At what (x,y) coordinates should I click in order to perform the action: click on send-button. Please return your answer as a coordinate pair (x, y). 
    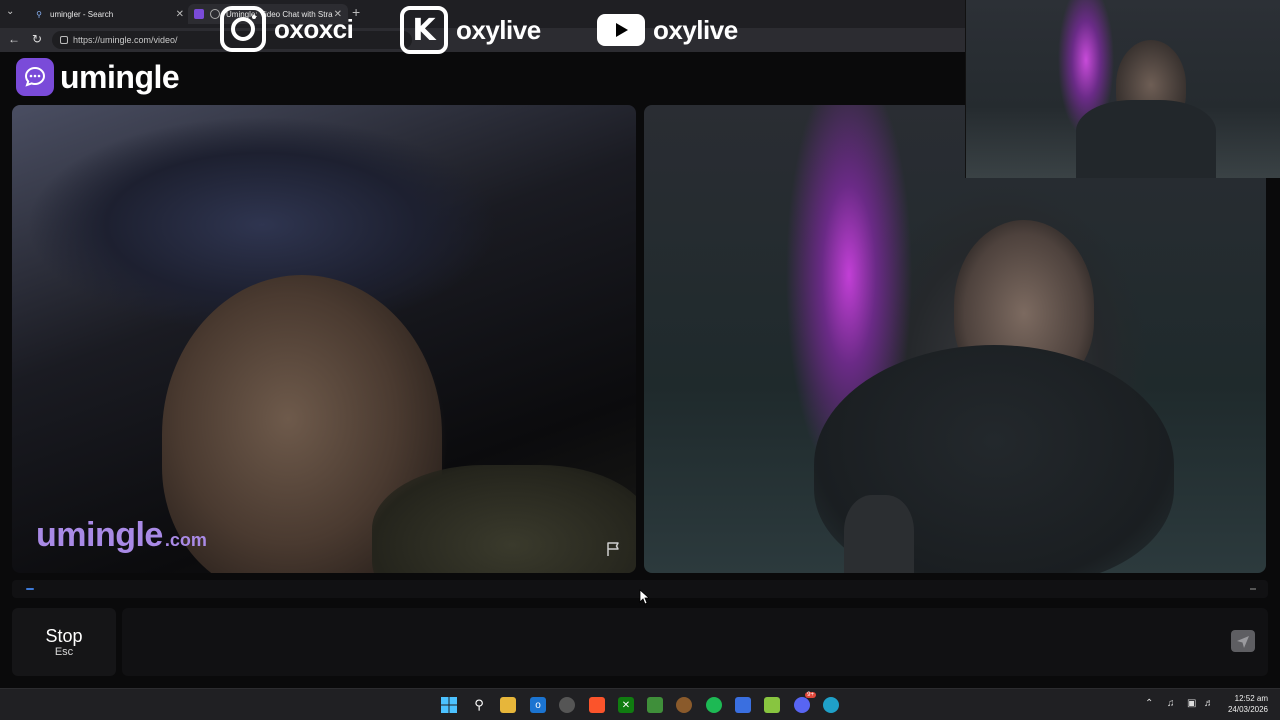
    Looking at the image, I should click on (1243, 641).